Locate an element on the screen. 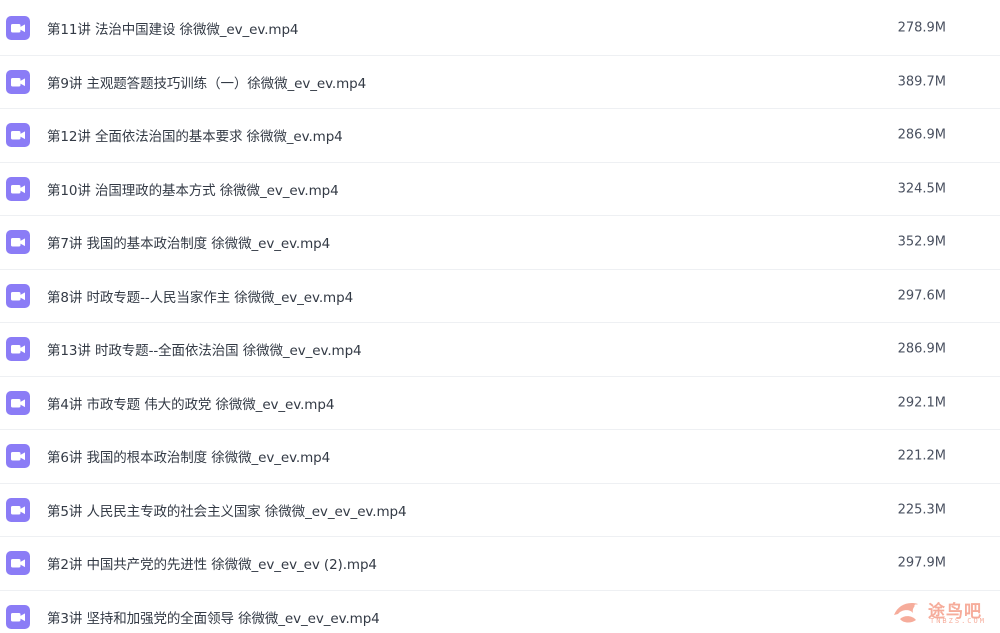  watermark: 途鸟吧 TNBZS.COM is located at coordinates (942, 612).